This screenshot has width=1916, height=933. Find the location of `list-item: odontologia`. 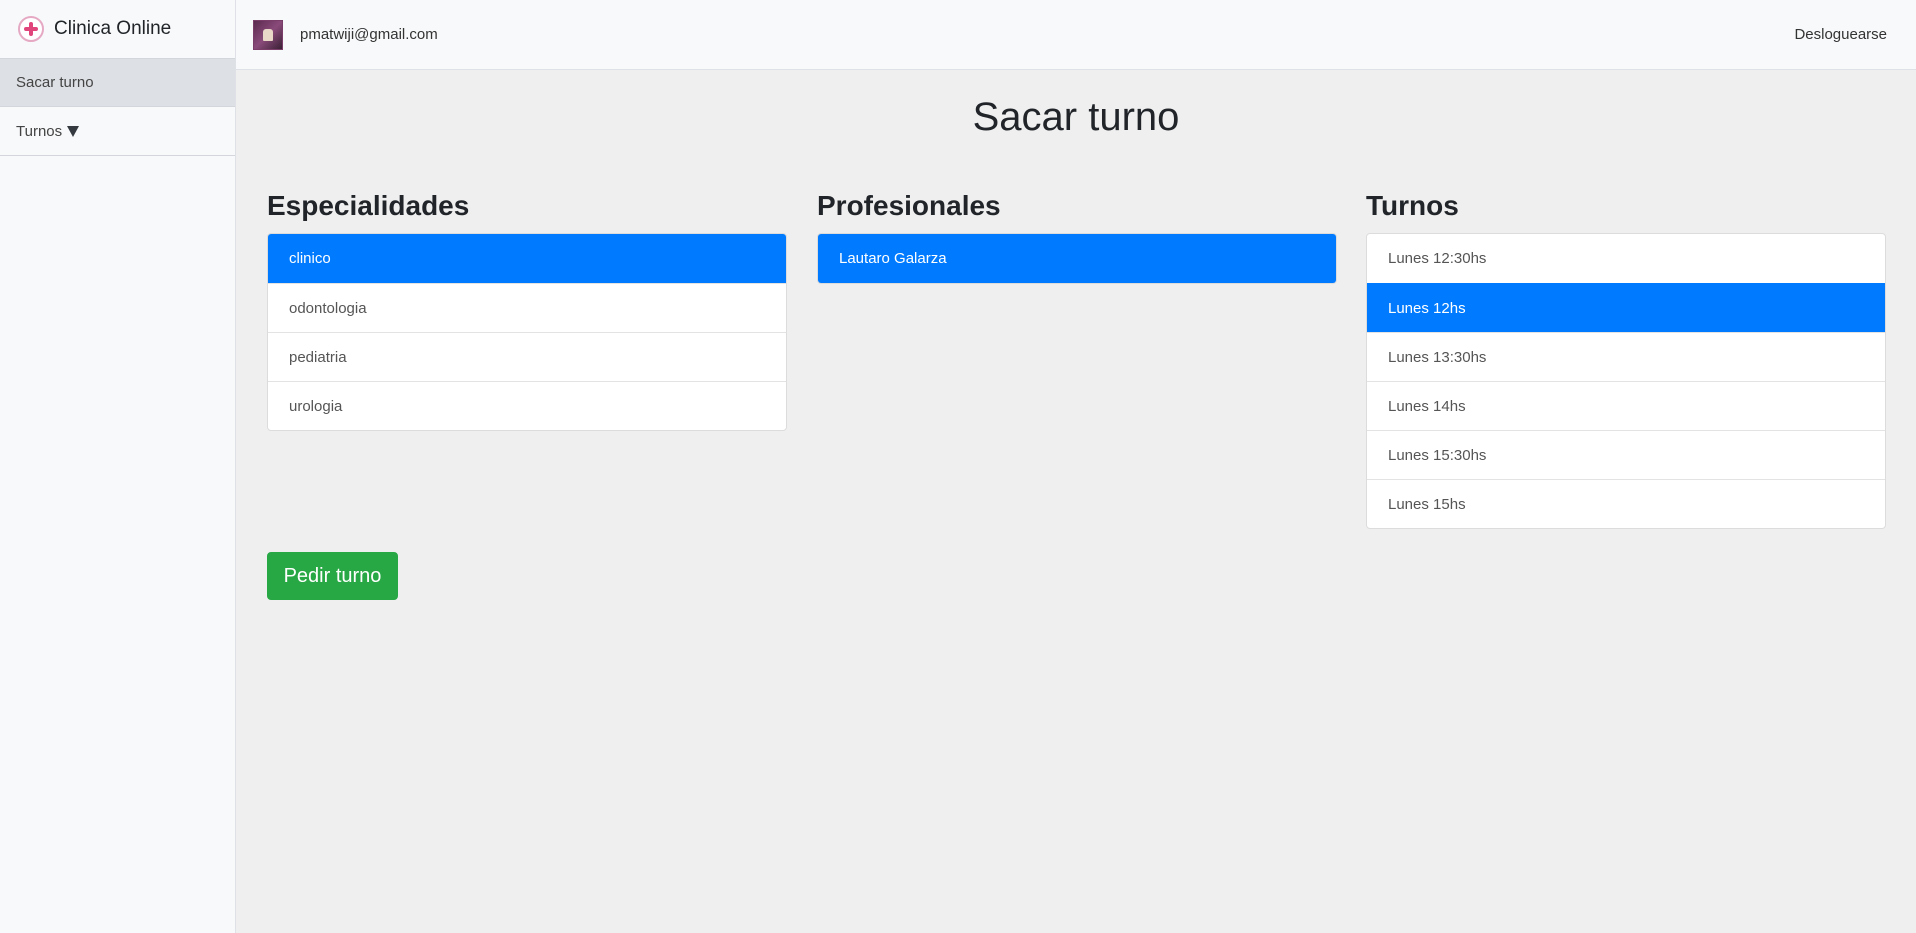

list-item: odontologia is located at coordinates (527, 307).